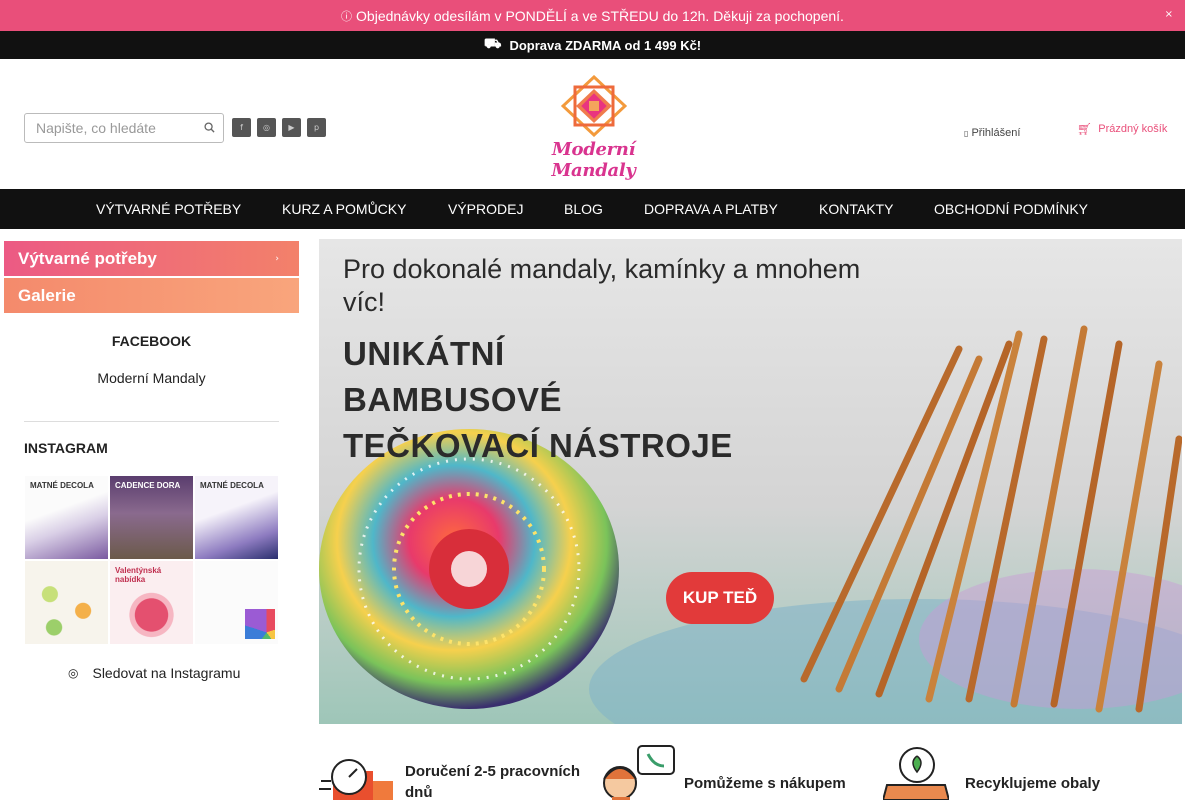 The height and width of the screenshot is (800, 1200). I want to click on search-icon, so click(209, 127).